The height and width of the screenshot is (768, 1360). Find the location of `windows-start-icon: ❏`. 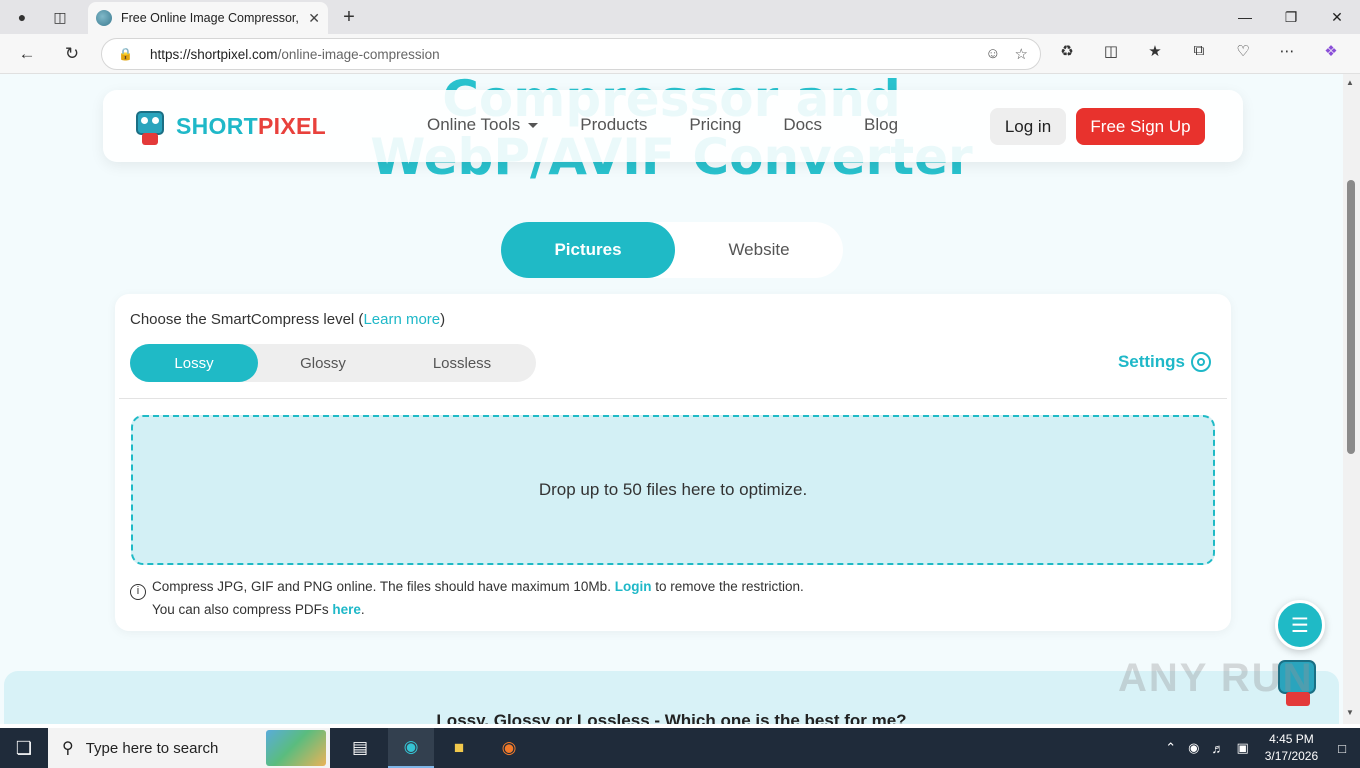

windows-start-icon: ❏ is located at coordinates (24, 748).